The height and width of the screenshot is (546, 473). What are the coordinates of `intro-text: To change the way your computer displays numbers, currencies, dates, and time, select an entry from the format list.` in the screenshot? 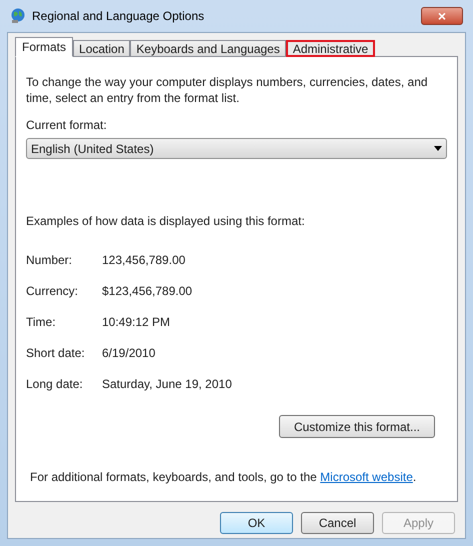 It's located at (227, 90).